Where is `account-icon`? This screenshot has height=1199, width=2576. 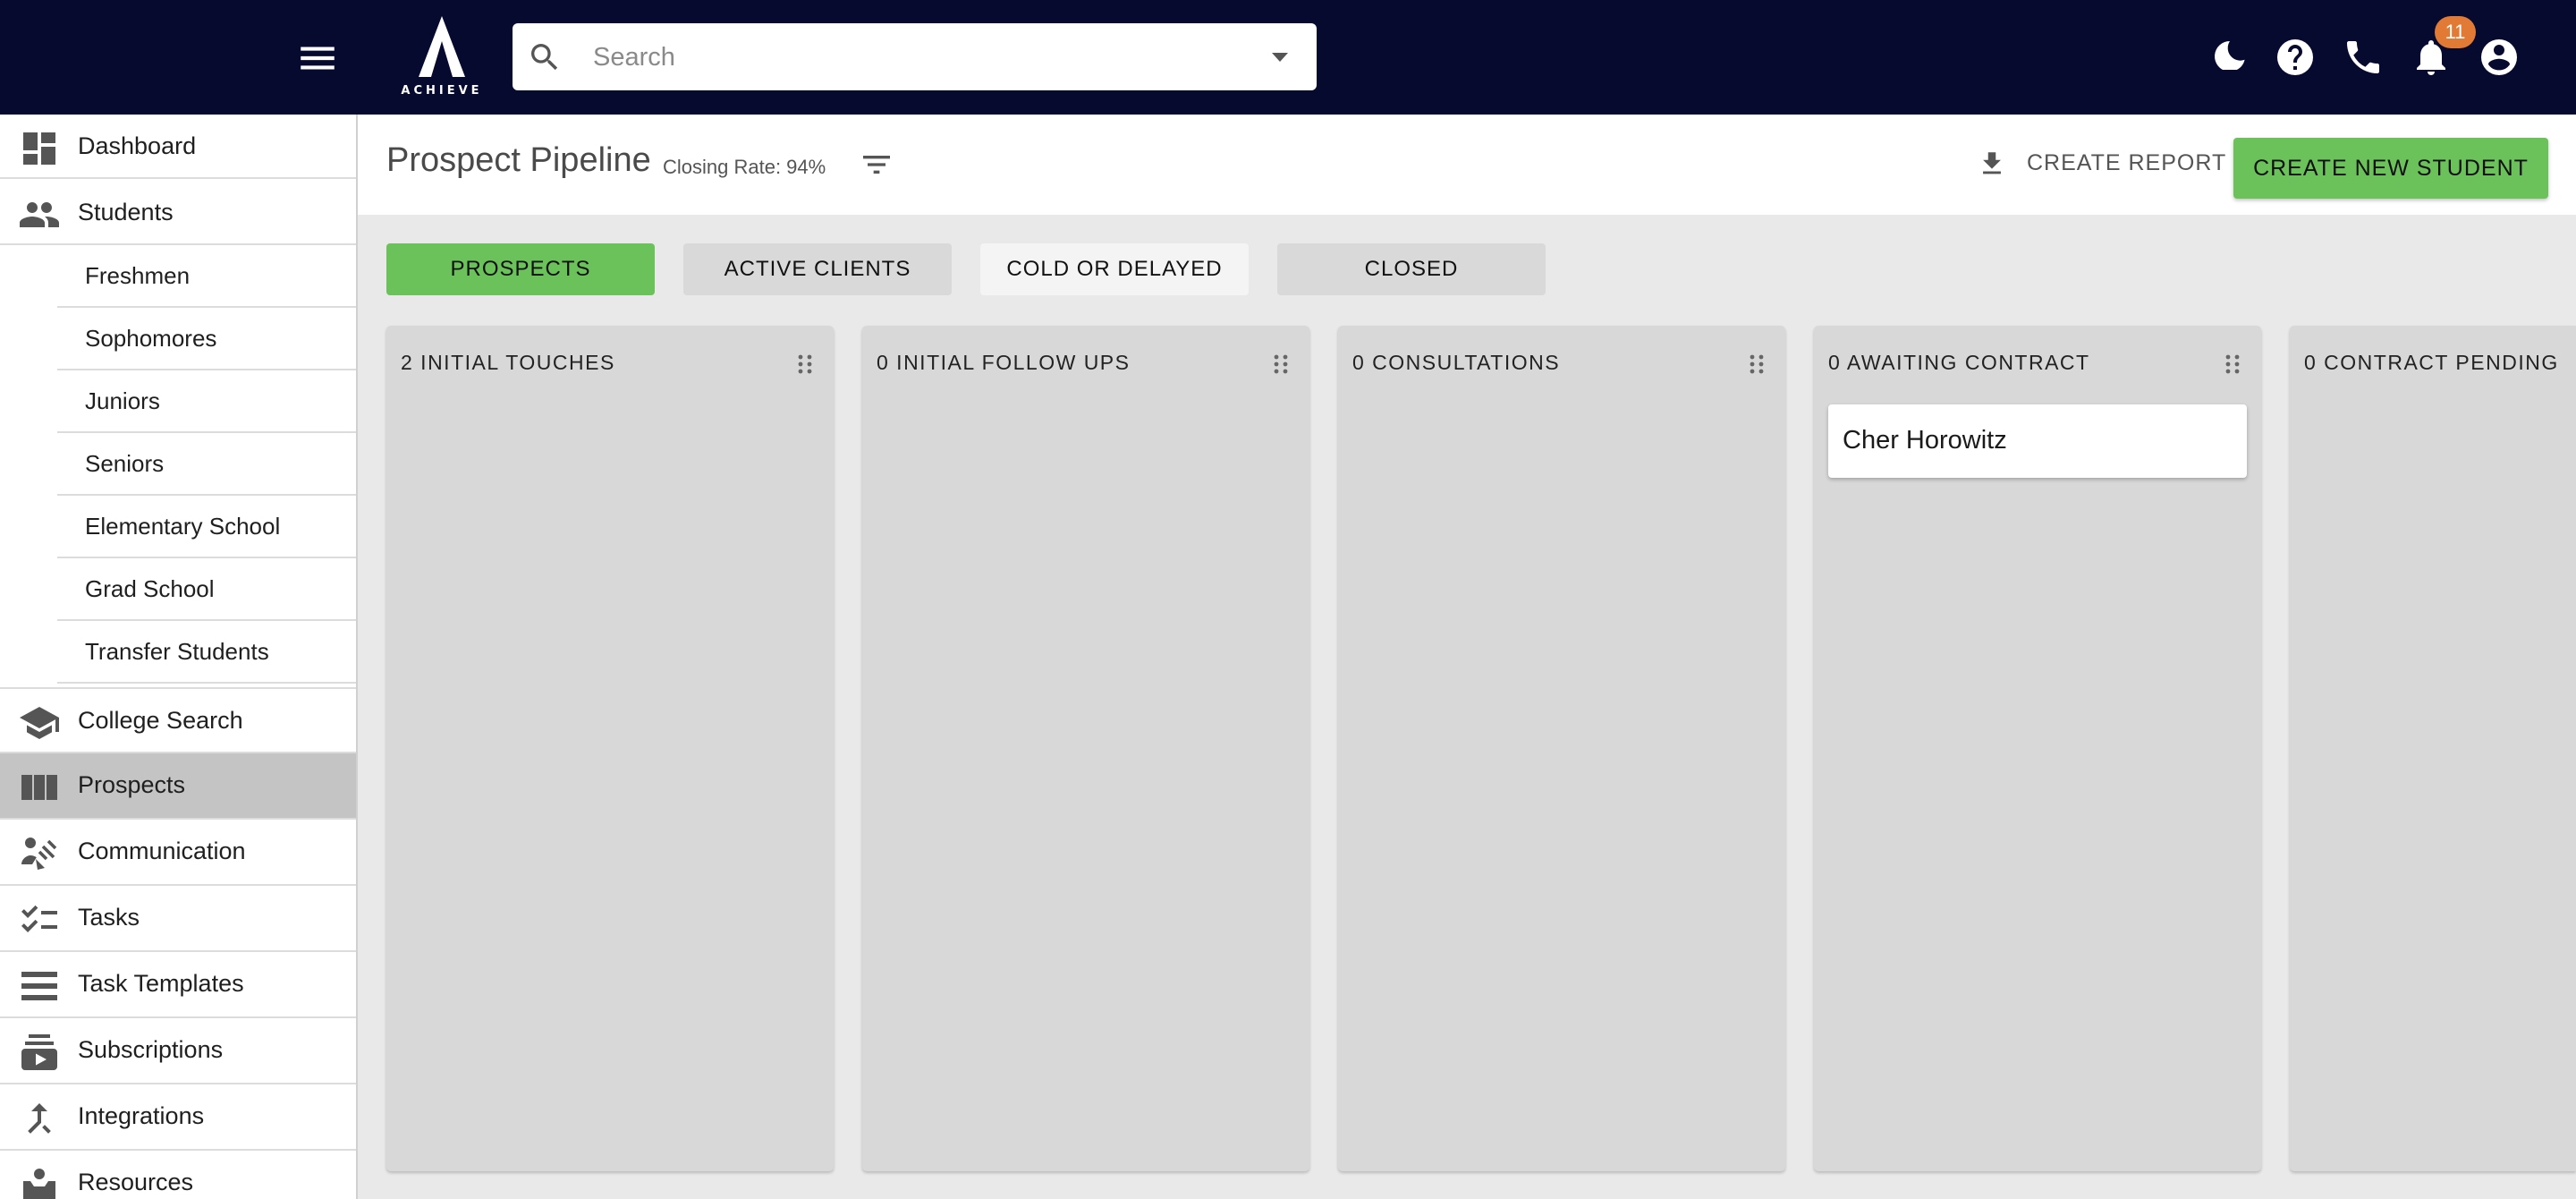 account-icon is located at coordinates (2499, 57).